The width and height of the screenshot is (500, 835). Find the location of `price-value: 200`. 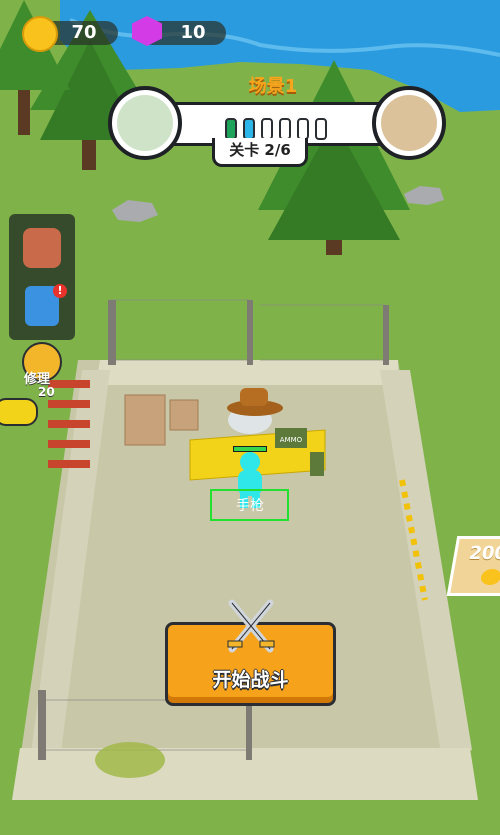

price-value: 200 is located at coordinates (483, 553).